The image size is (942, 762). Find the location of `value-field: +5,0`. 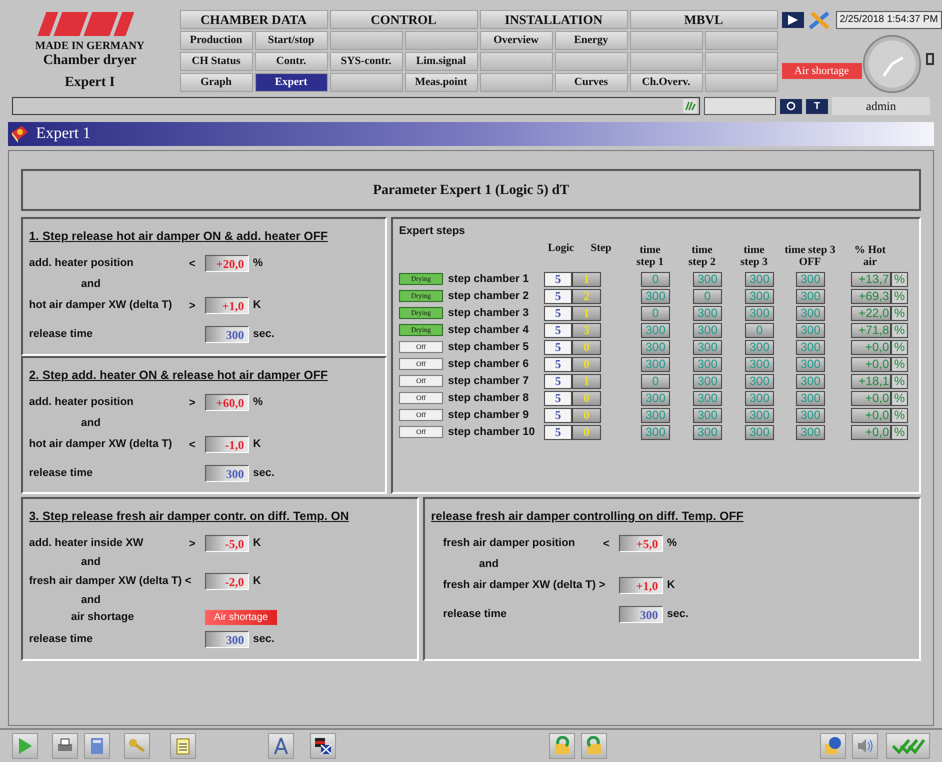

value-field: +5,0 is located at coordinates (641, 543).